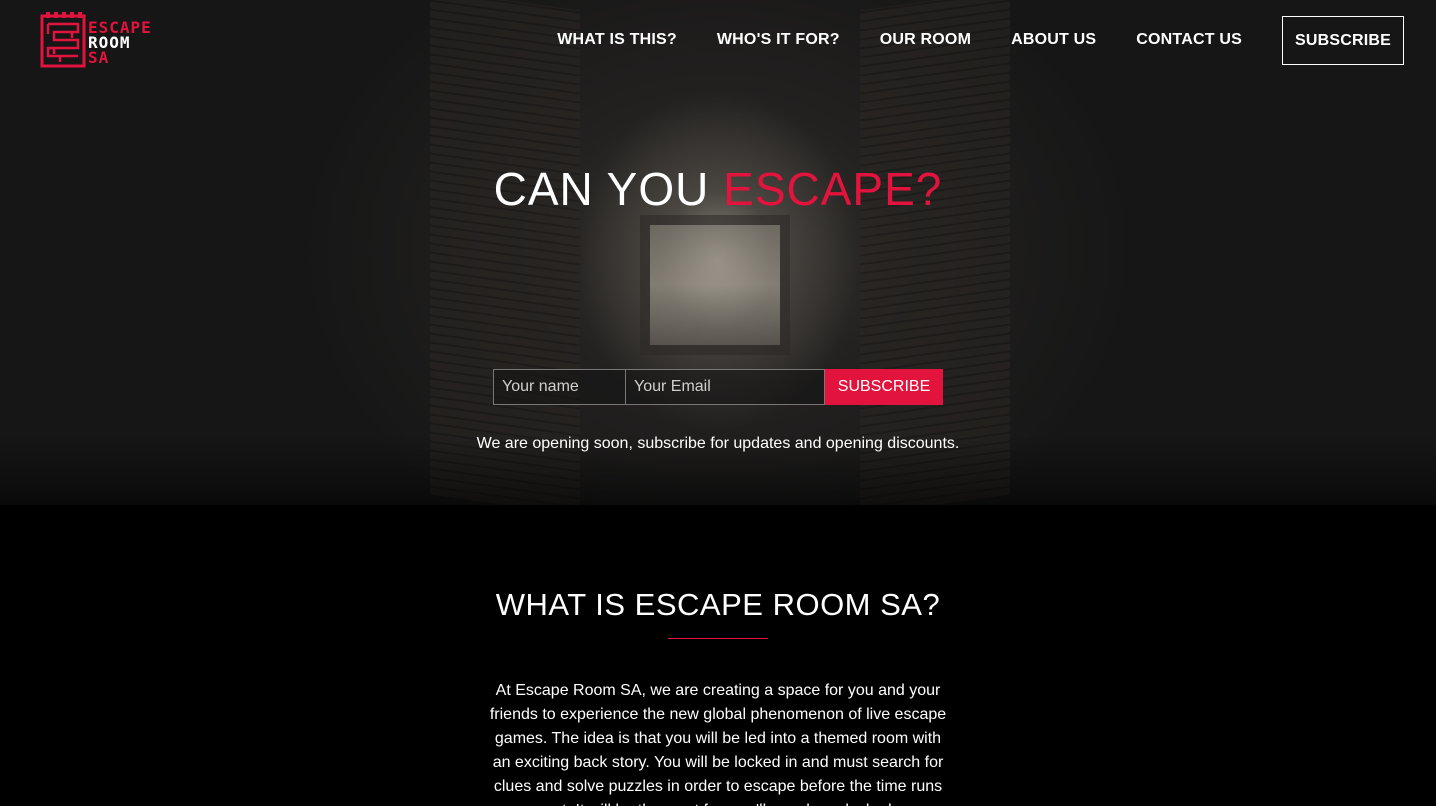 Image resolution: width=1436 pixels, height=806 pixels. Describe the element at coordinates (925, 40) in the screenshot. I see `nav-item-our-room: OUR ROOM` at that location.